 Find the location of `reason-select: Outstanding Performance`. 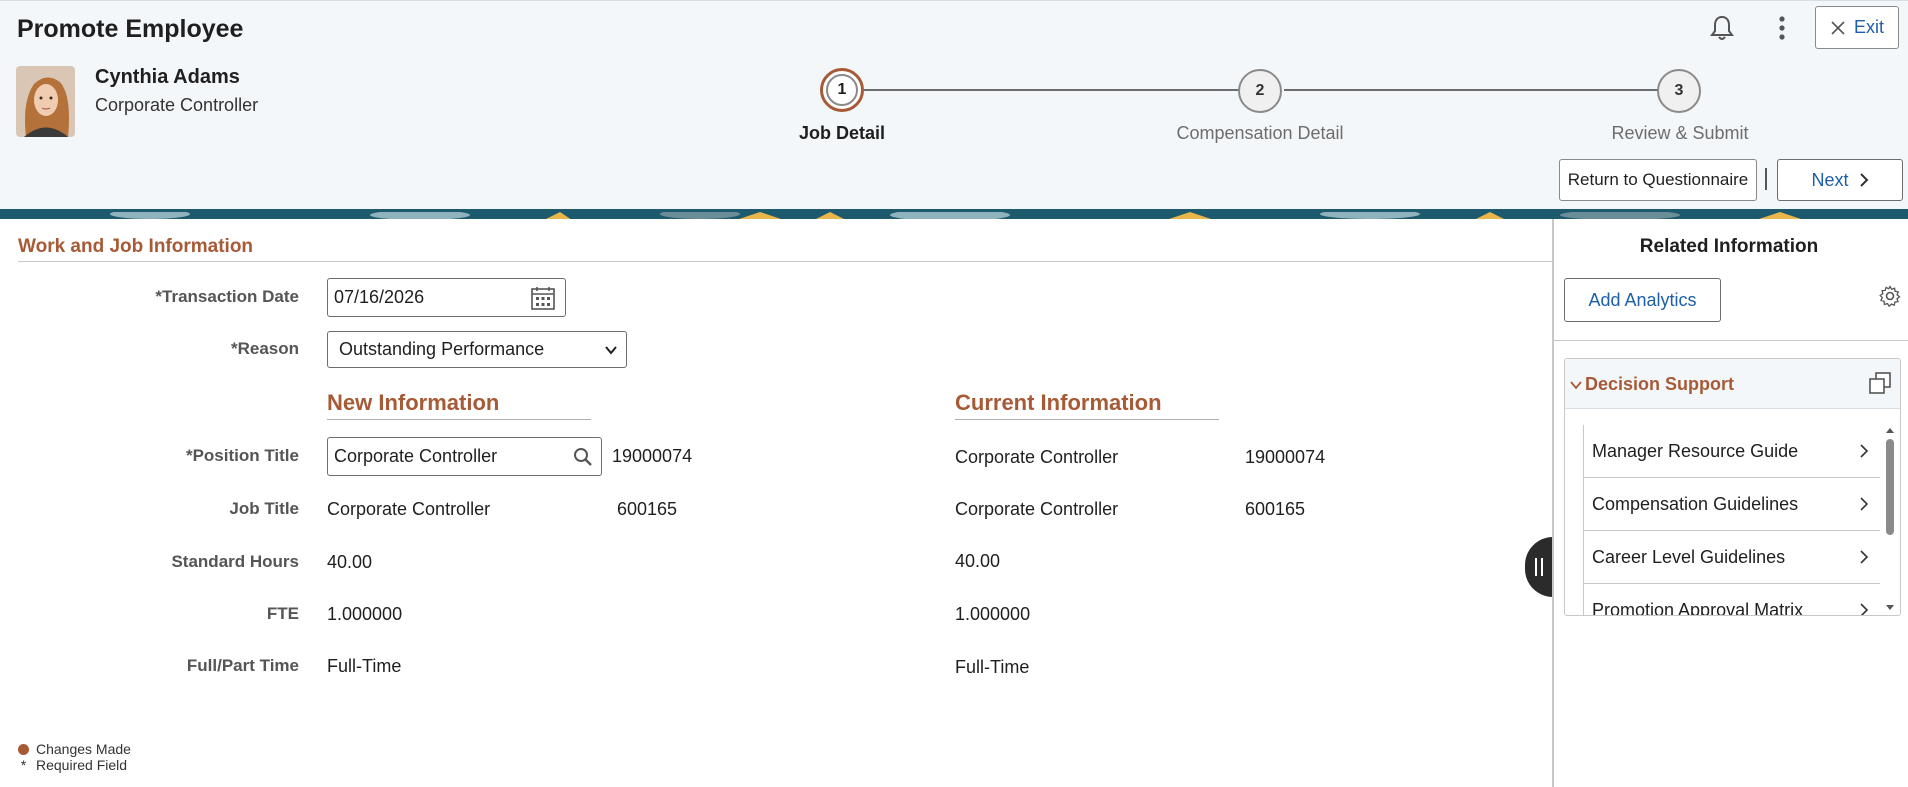

reason-select: Outstanding Performance is located at coordinates (477, 349).